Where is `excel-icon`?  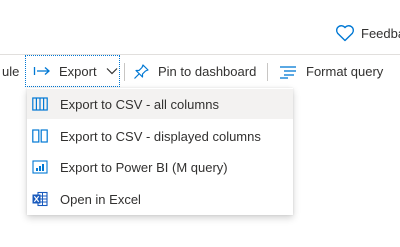 excel-icon is located at coordinates (40, 199).